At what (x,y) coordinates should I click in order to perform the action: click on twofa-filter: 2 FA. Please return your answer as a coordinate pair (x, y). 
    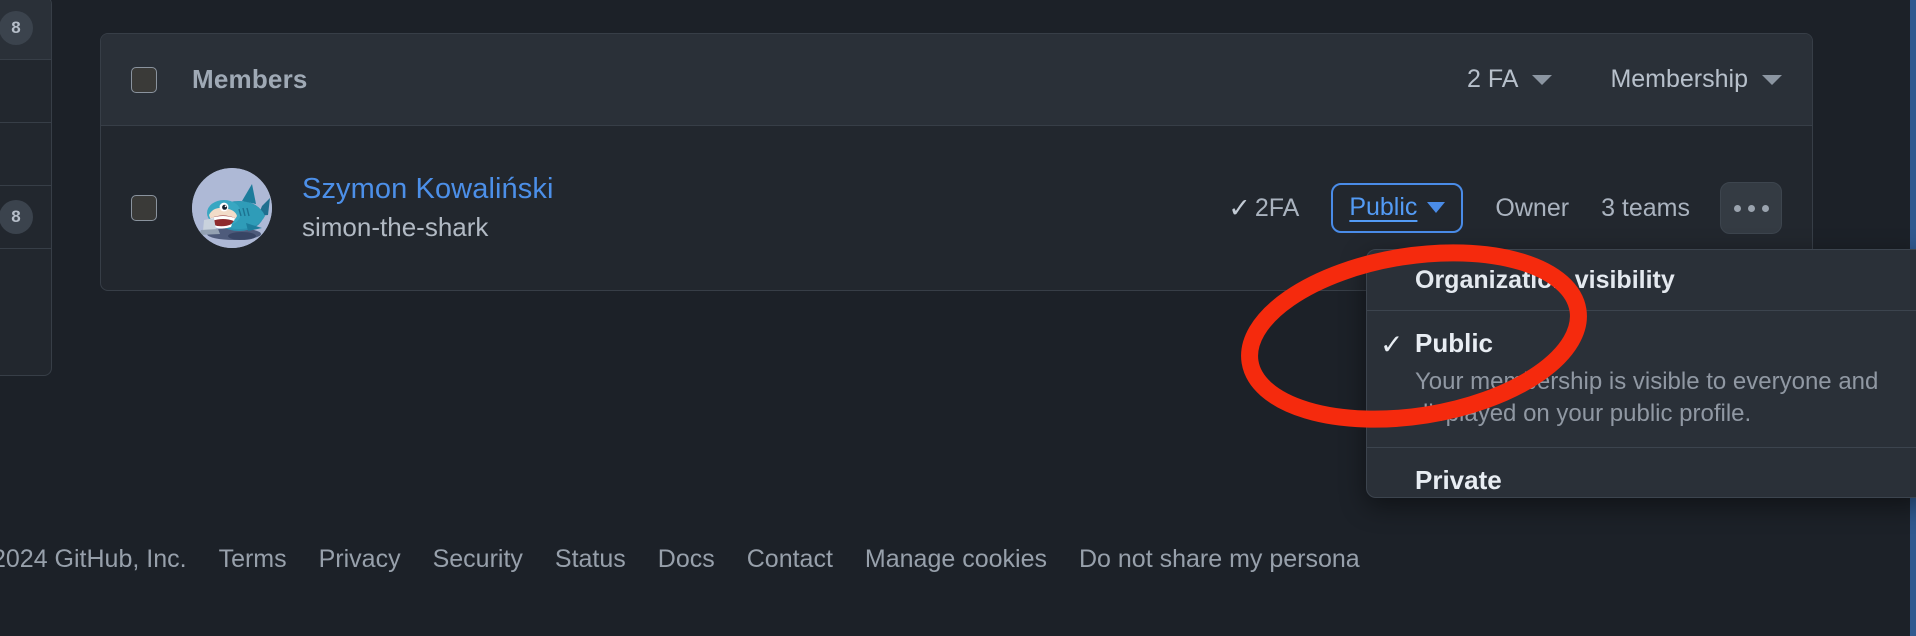
    Looking at the image, I should click on (1510, 79).